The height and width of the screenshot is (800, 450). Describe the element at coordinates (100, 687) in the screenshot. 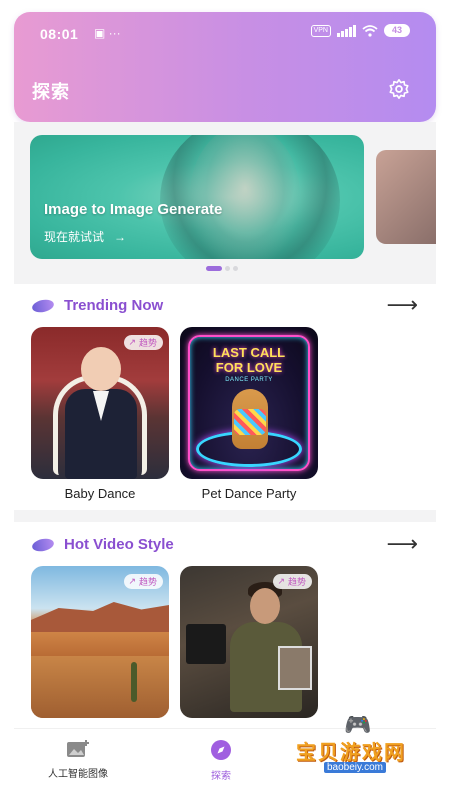

I see `art-ground` at that location.